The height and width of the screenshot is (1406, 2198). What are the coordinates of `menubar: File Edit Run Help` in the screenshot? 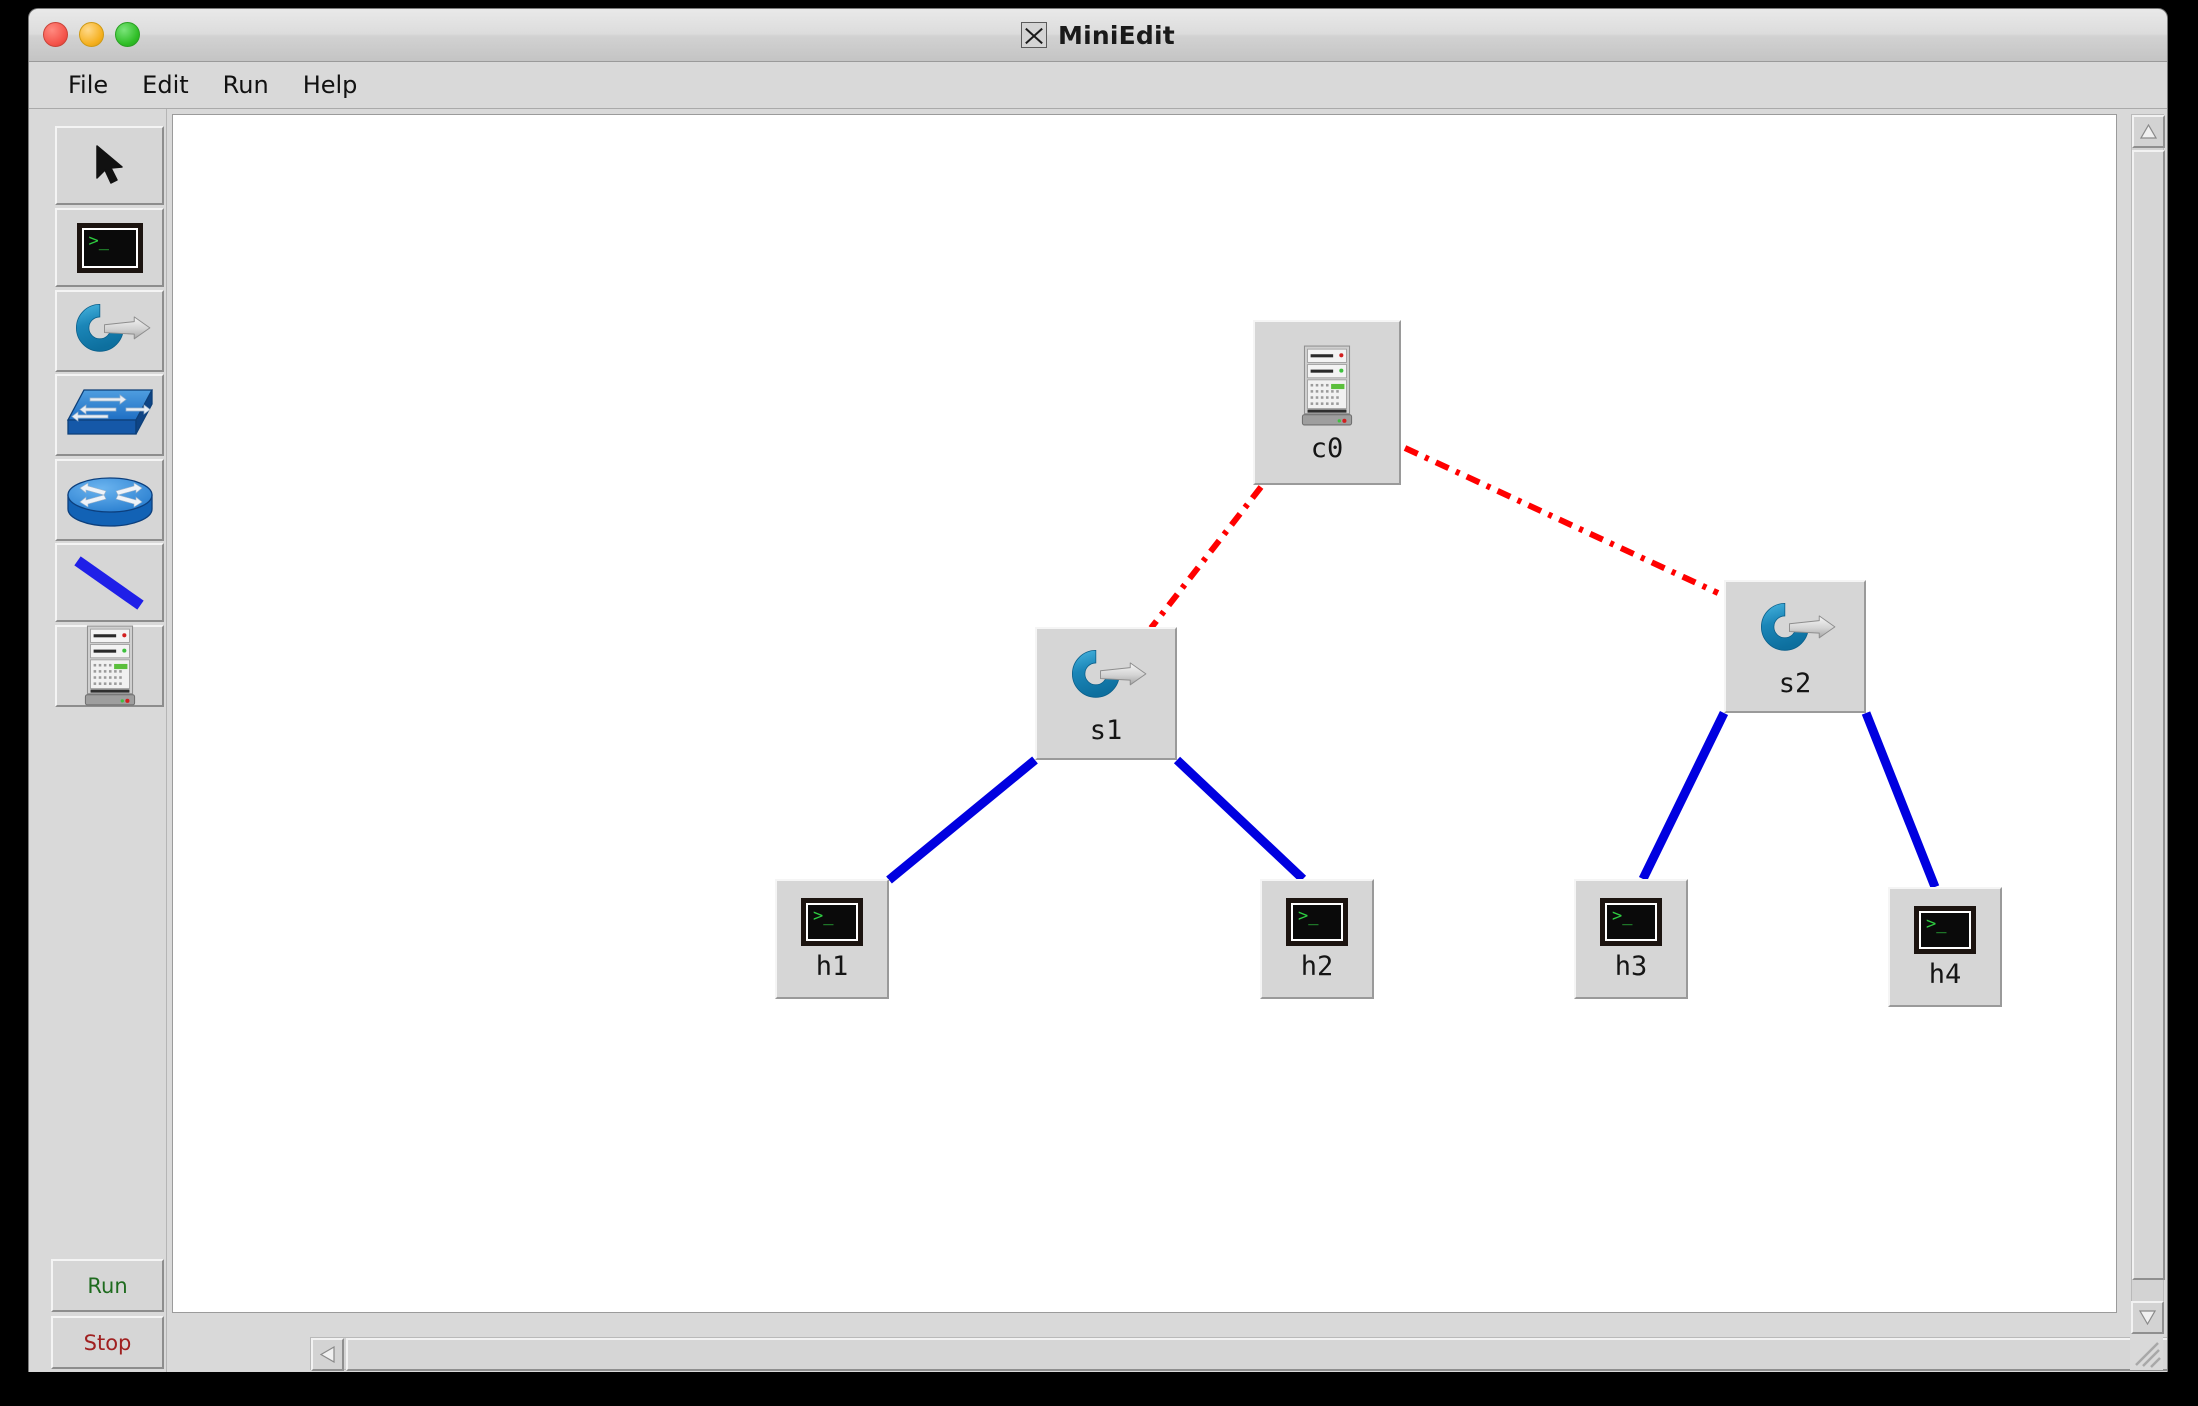 It's located at (1098, 85).